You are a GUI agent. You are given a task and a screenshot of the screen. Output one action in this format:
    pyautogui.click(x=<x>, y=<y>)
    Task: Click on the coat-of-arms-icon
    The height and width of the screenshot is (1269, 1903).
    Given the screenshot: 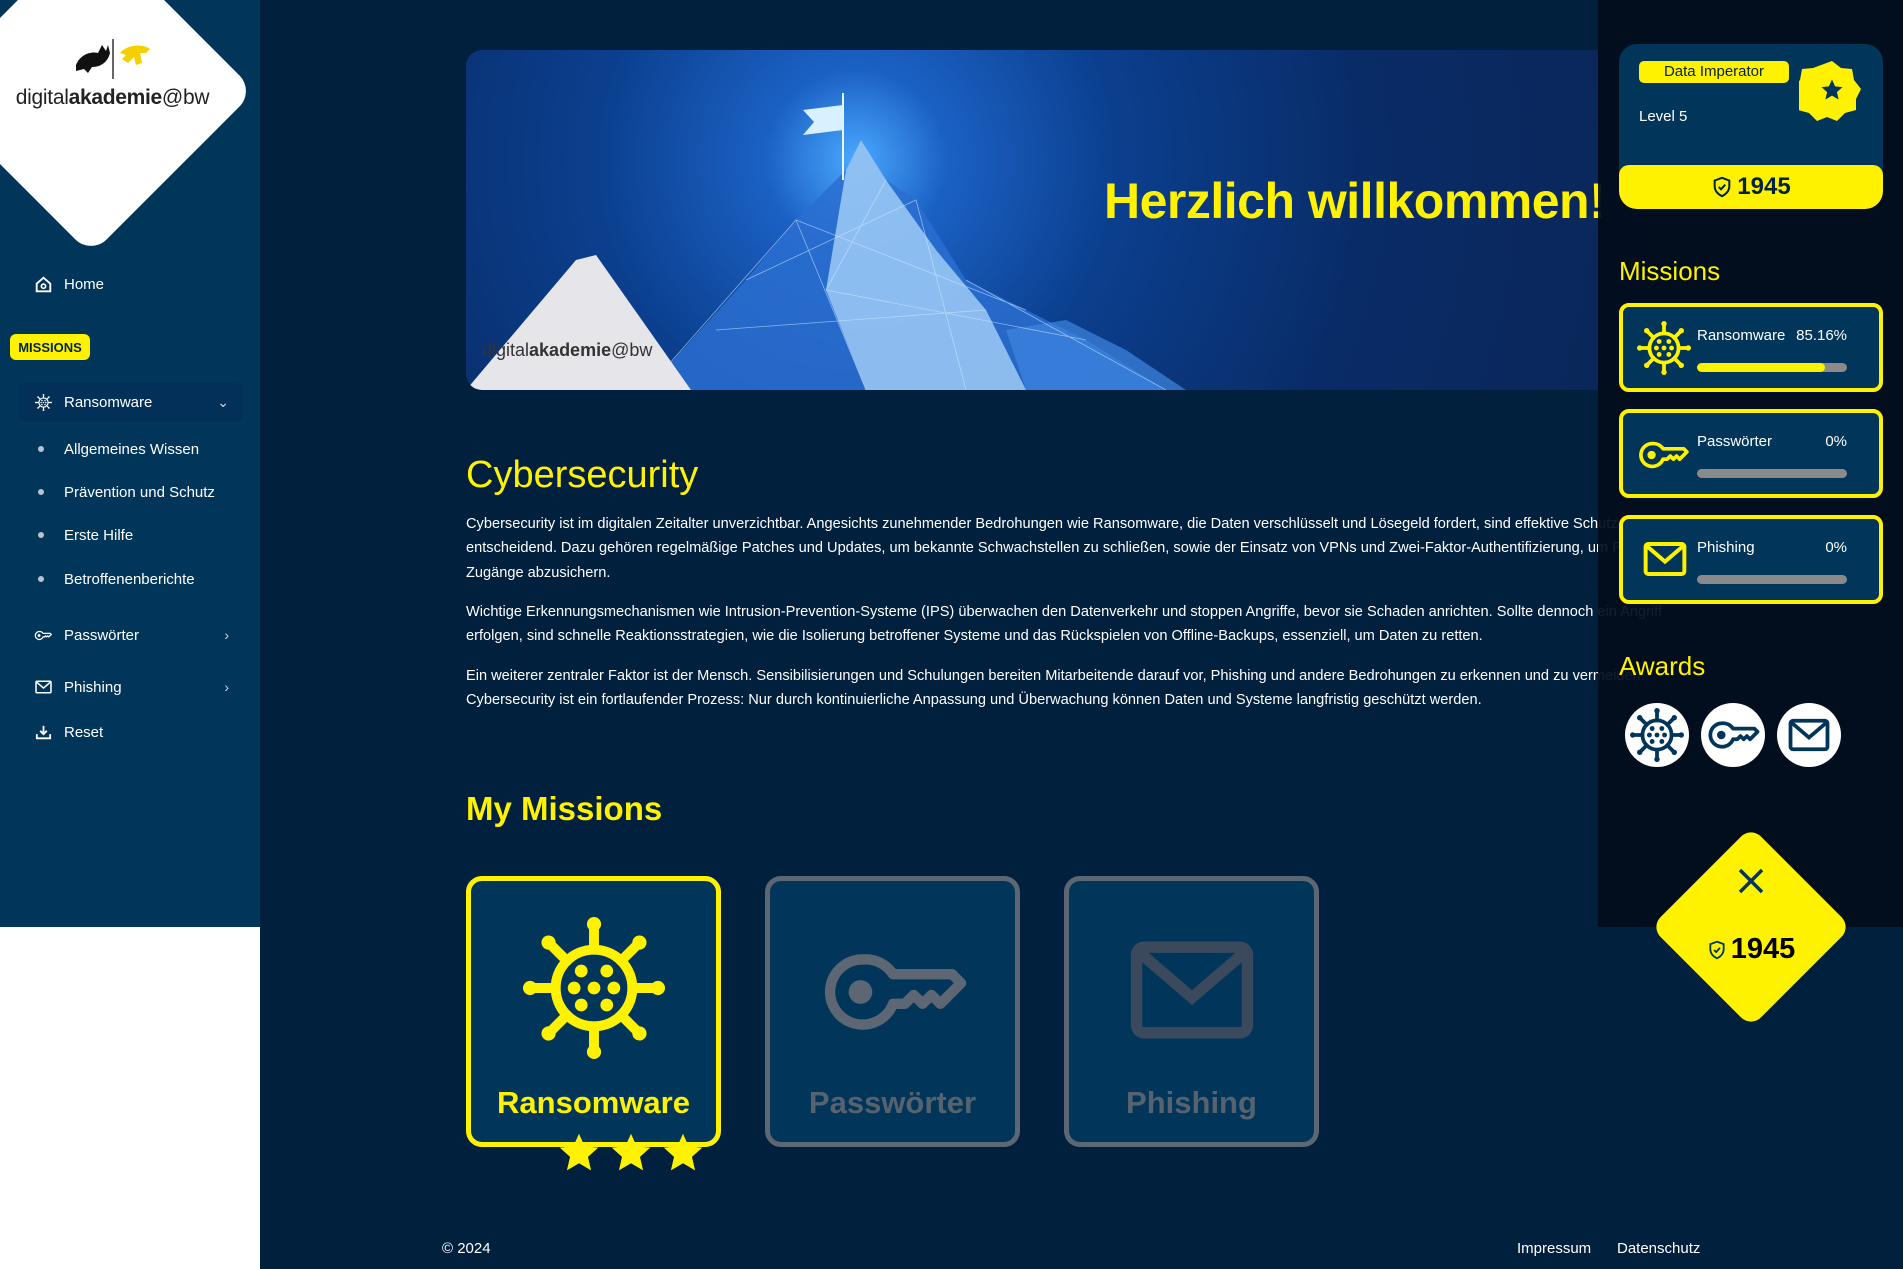 What is the action you would take?
    pyautogui.click(x=112, y=59)
    